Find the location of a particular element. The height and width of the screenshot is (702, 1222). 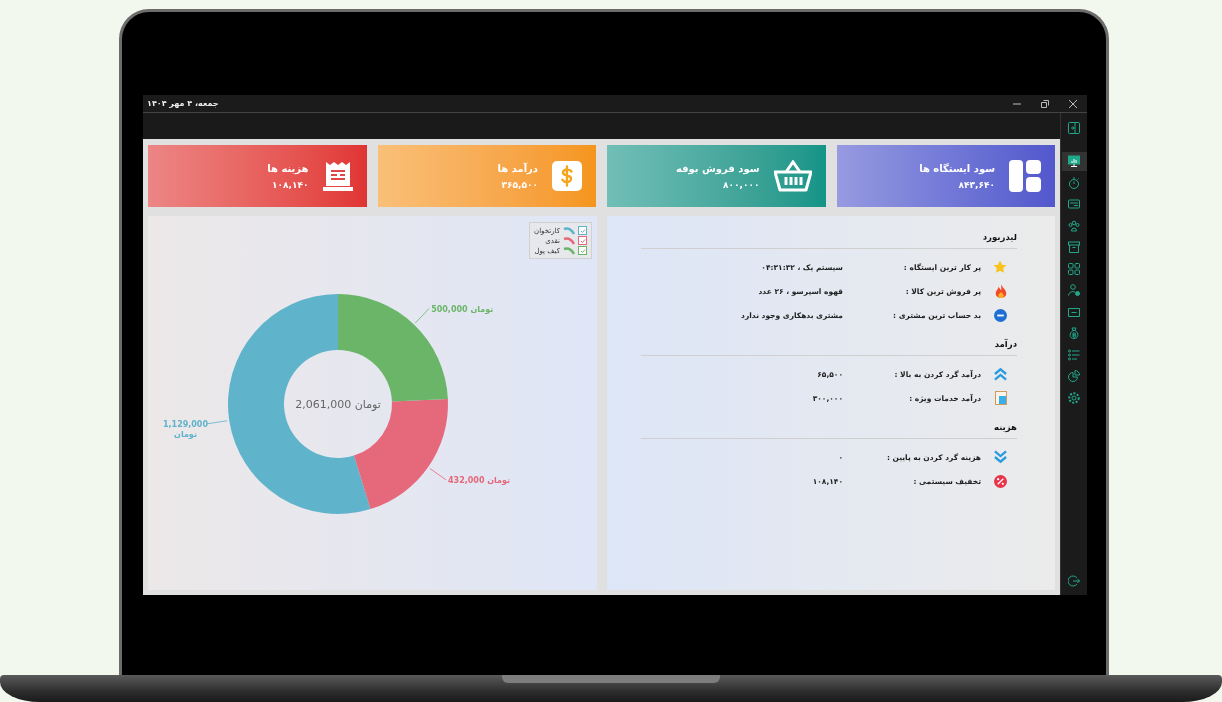

close-icon is located at coordinates (1073, 103).